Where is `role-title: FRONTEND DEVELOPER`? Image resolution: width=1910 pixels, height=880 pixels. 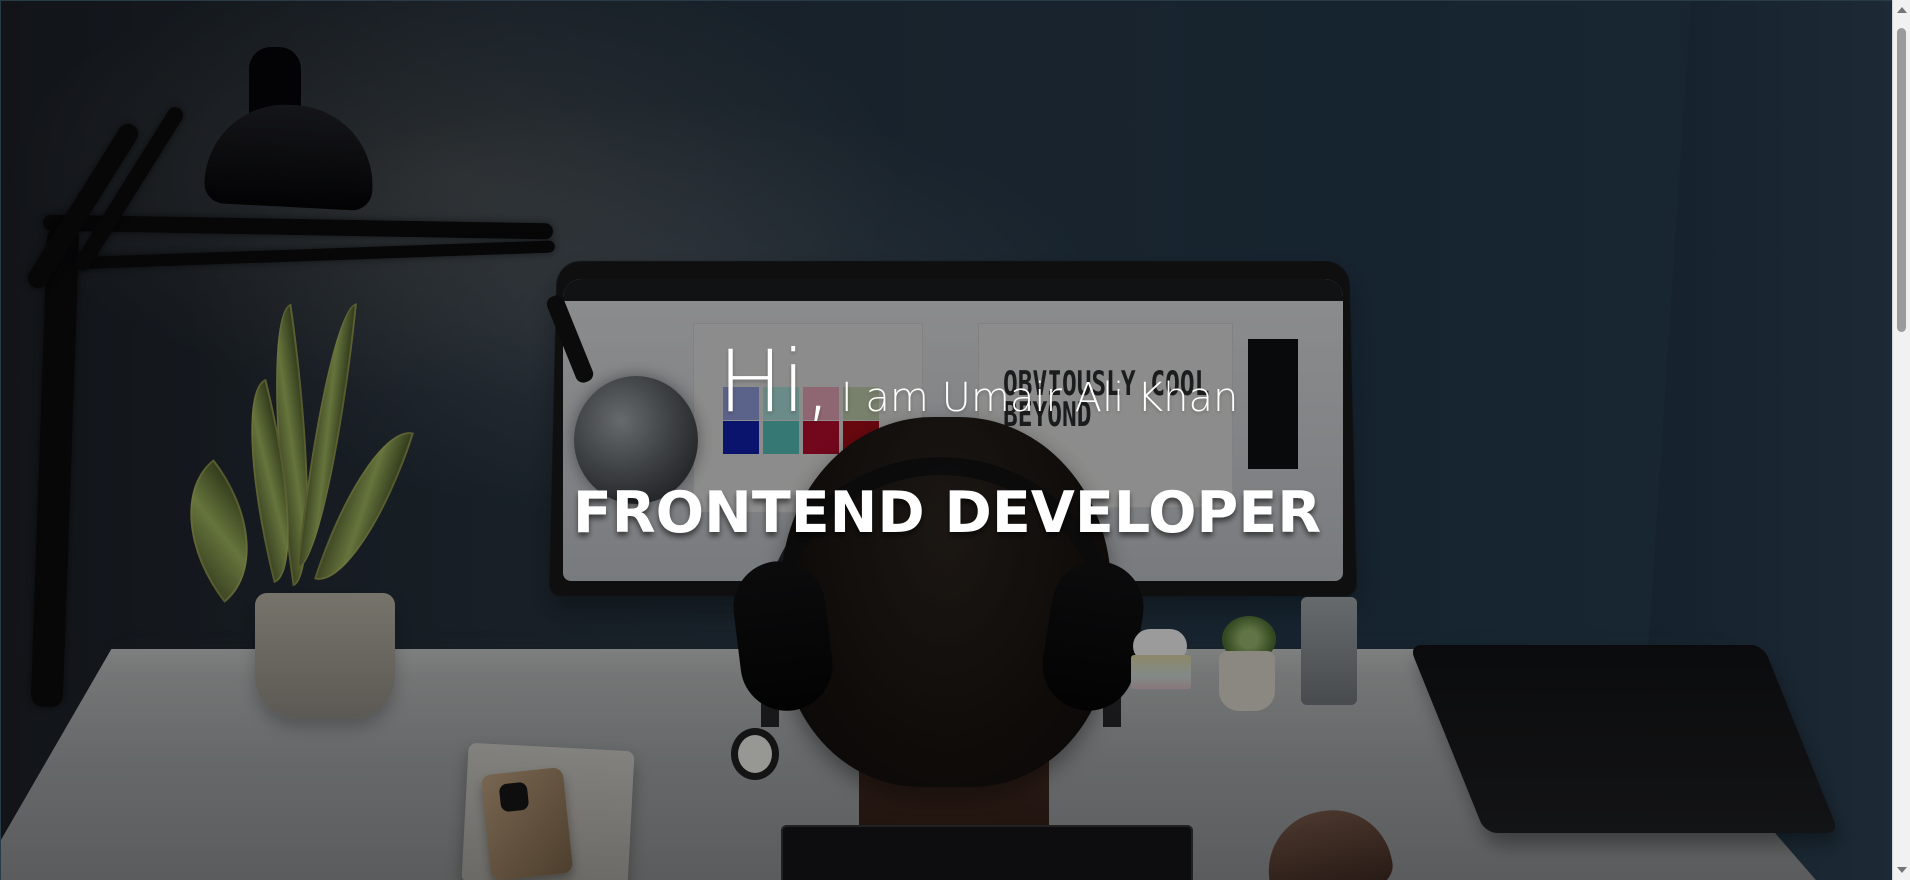 role-title: FRONTEND DEVELOPER is located at coordinates (947, 513).